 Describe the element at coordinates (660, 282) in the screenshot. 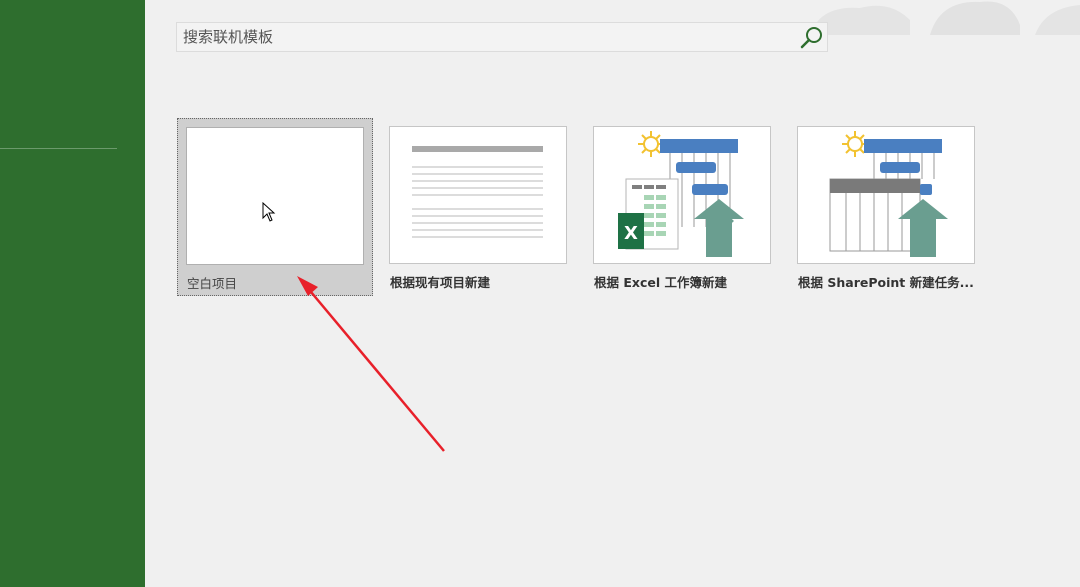

I see `template-label: 根据 Excel 工作簿新建` at that location.